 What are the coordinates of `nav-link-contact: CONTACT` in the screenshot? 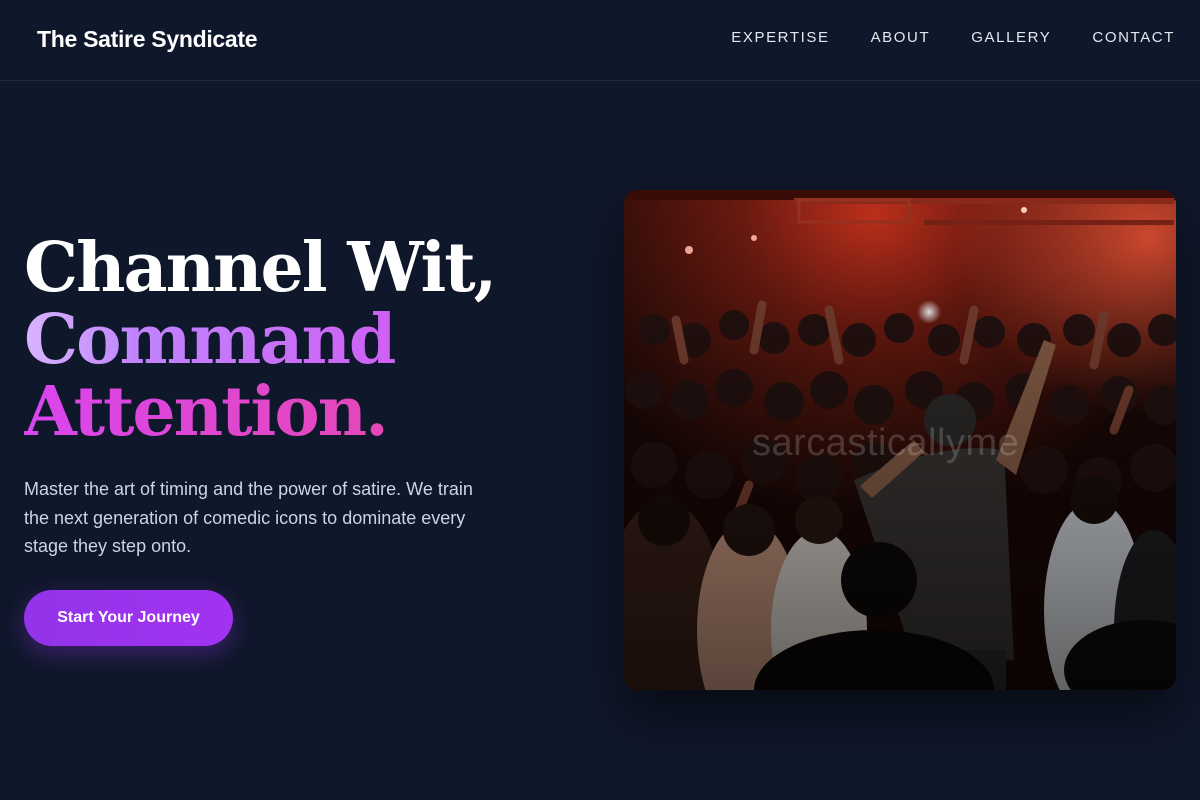 It's located at (1133, 37).